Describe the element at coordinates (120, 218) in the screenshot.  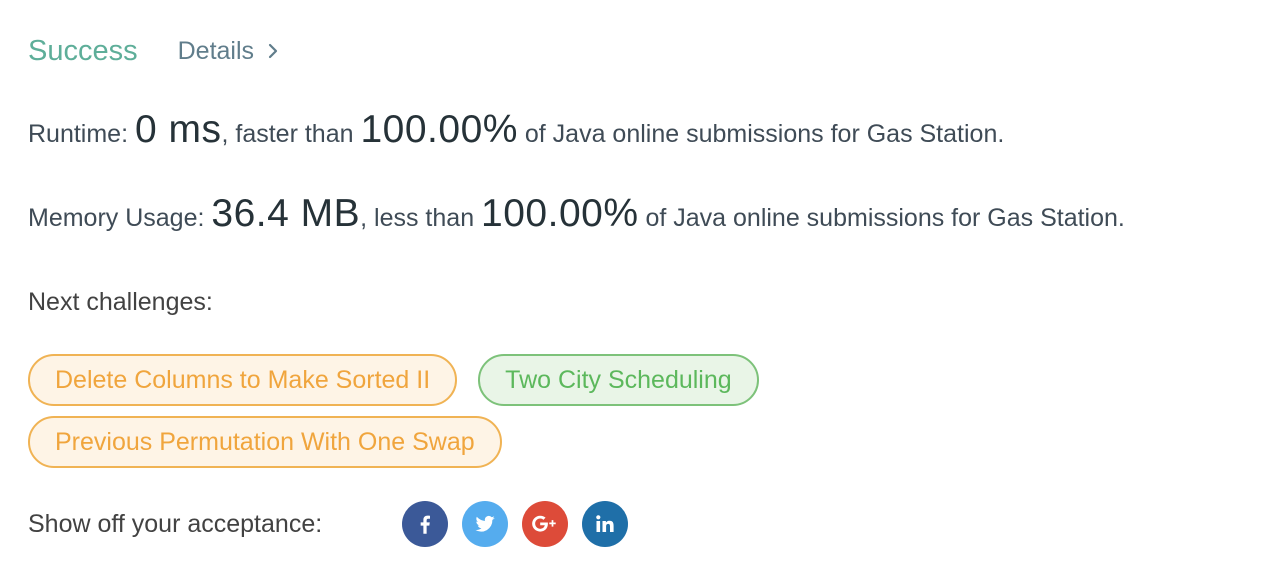
I see `memory-label: Memory Usage:` at that location.